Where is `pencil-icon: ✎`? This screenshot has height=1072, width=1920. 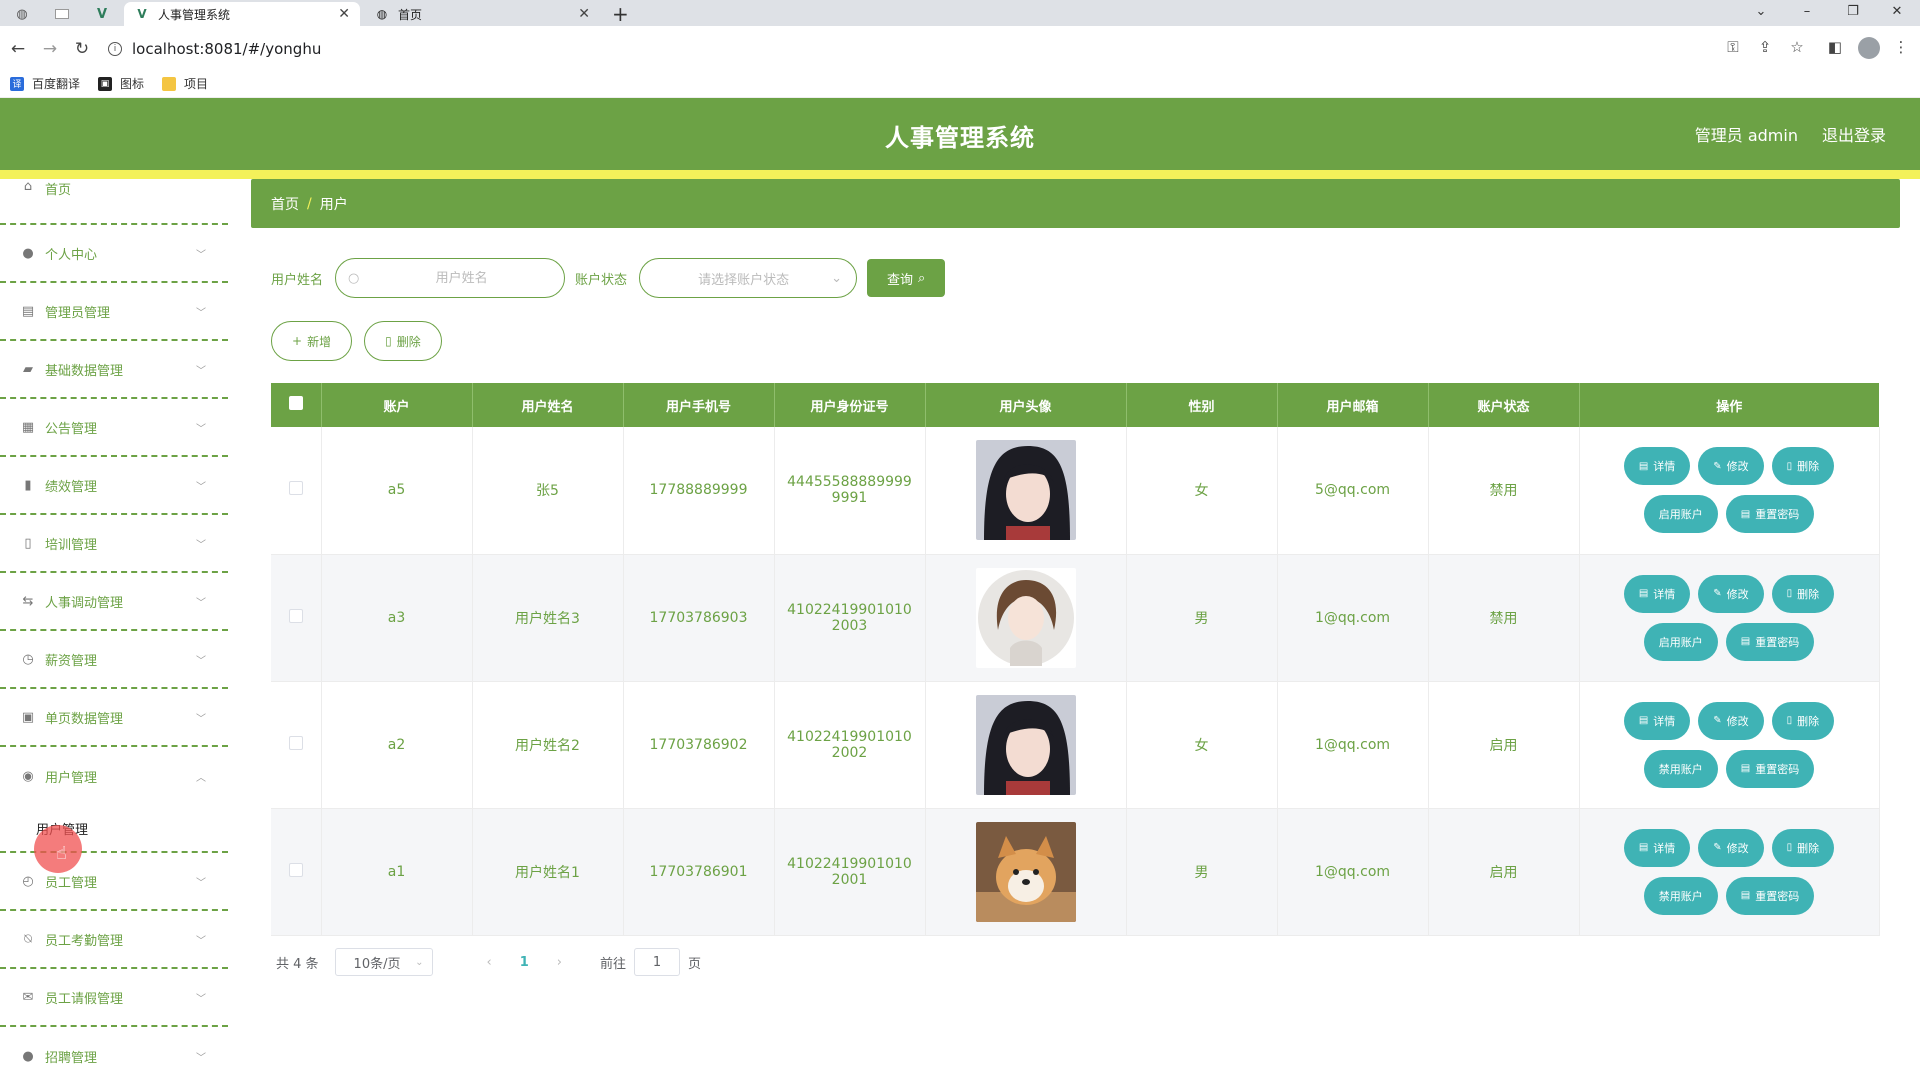
pencil-icon: ✎ is located at coordinates (1717, 593).